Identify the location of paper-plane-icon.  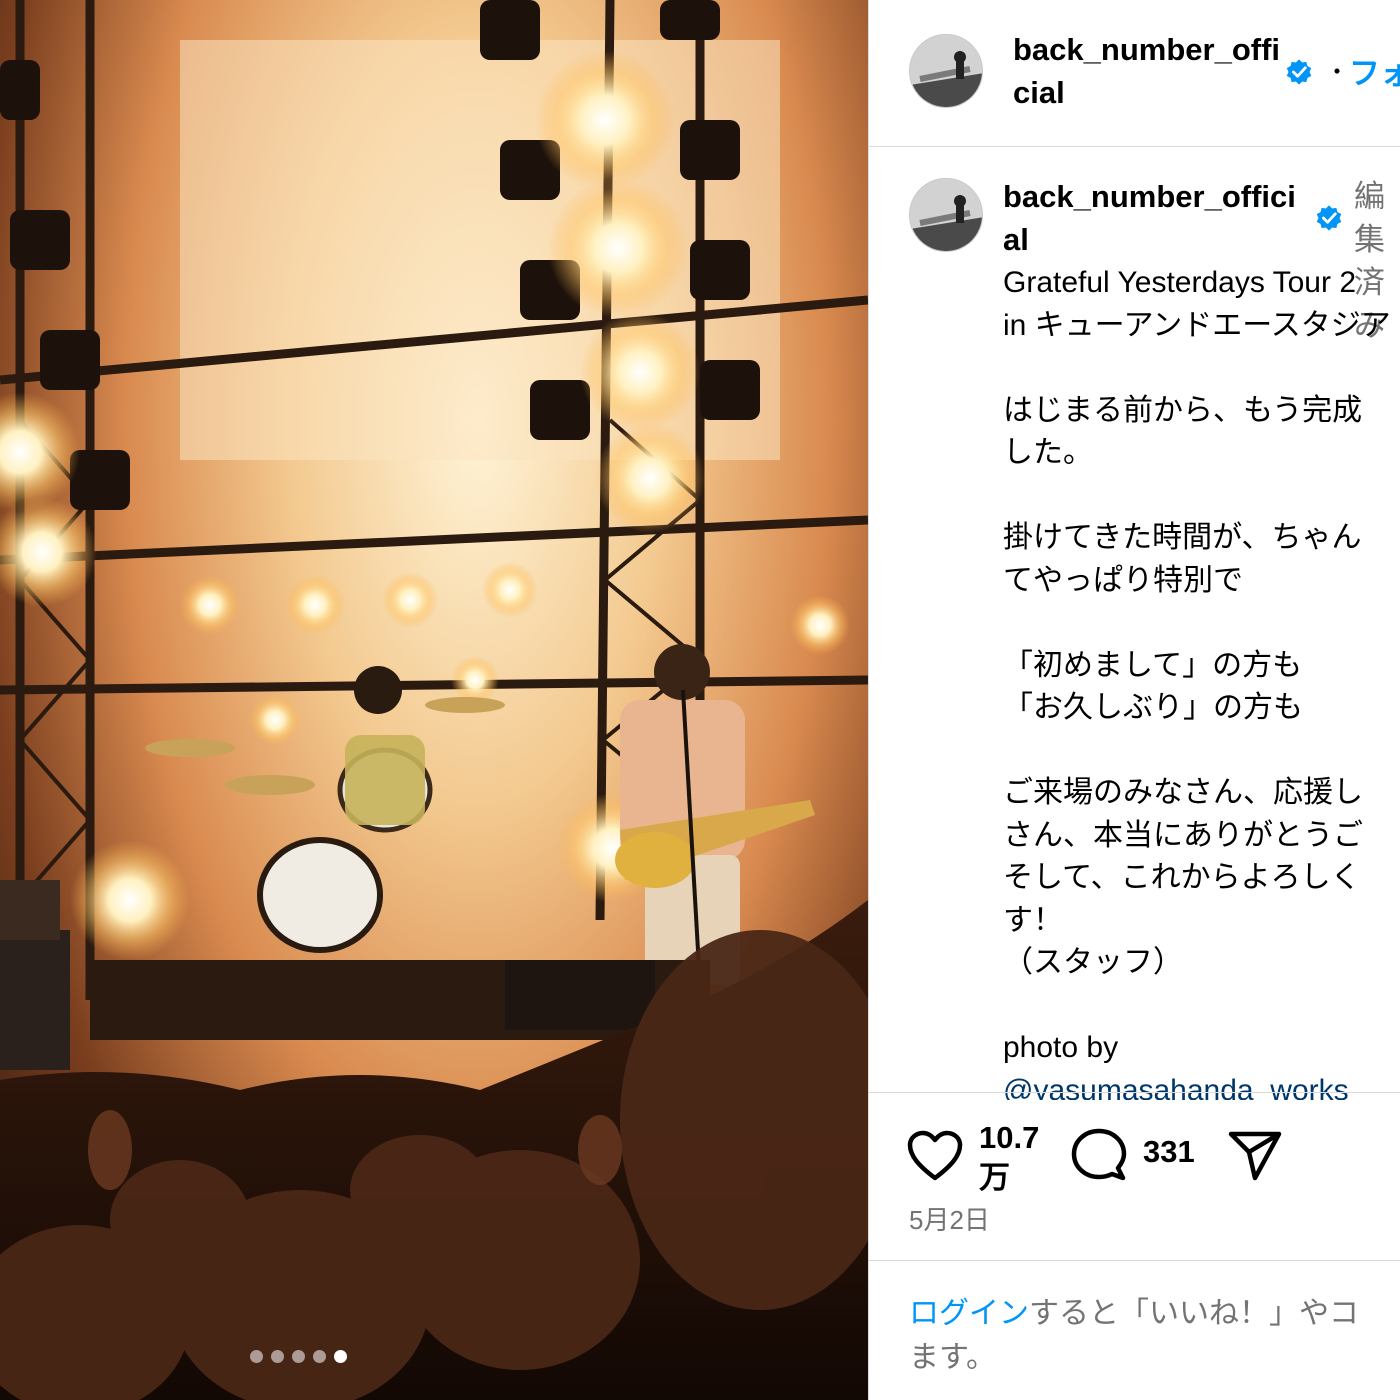
(1255, 1156).